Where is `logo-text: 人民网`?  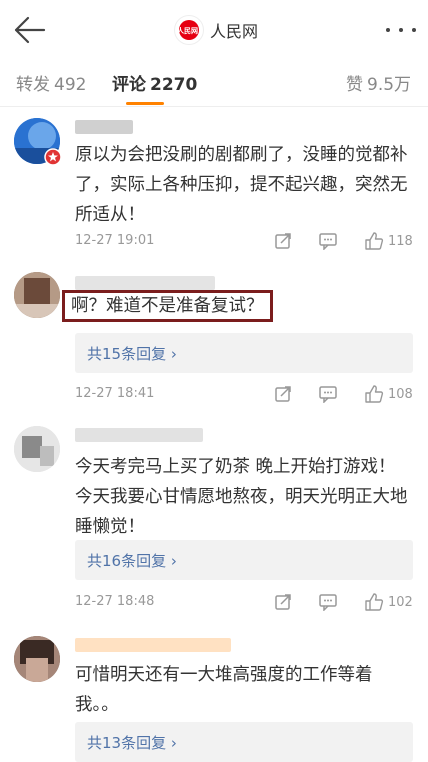 logo-text: 人民网 is located at coordinates (187, 31).